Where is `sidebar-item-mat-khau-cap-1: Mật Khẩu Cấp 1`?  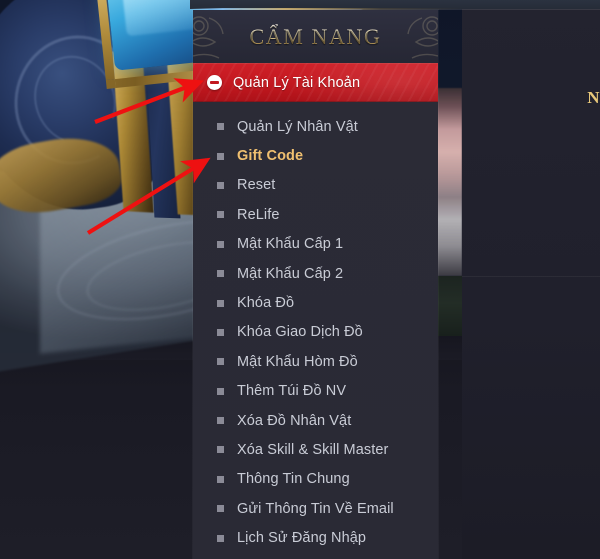
sidebar-item-mat-khau-cap-1: Mật Khẩu Cấp 1 is located at coordinates (315, 244).